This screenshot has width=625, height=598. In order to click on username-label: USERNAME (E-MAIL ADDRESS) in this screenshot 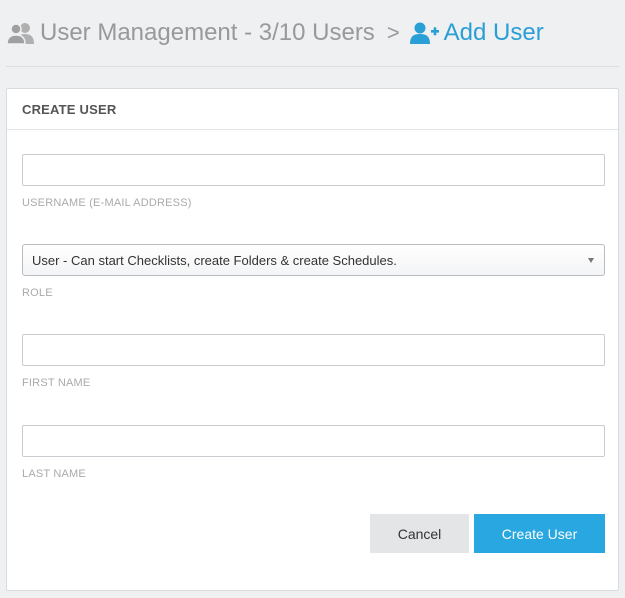, I will do `click(107, 203)`.